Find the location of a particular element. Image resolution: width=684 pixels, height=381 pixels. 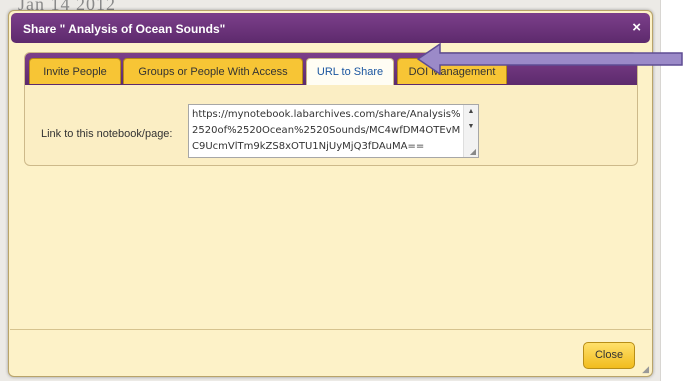

scroll-up-icon: ▲ is located at coordinates (471, 112).